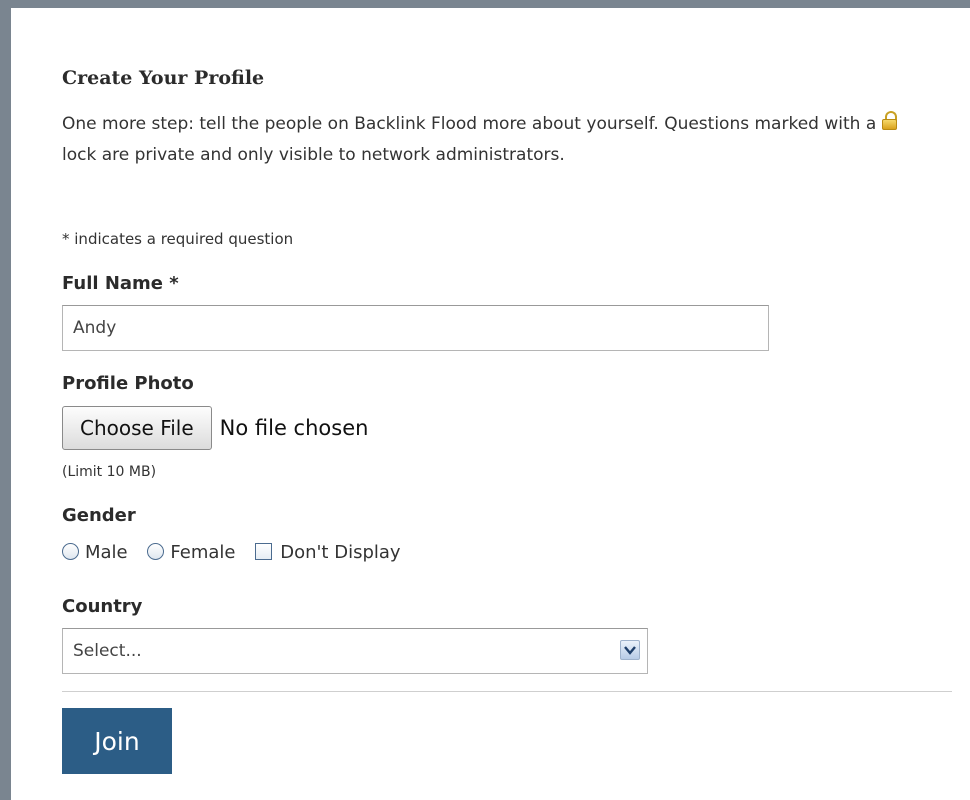 The width and height of the screenshot is (970, 800). I want to click on gender-option-male: Male, so click(95, 552).